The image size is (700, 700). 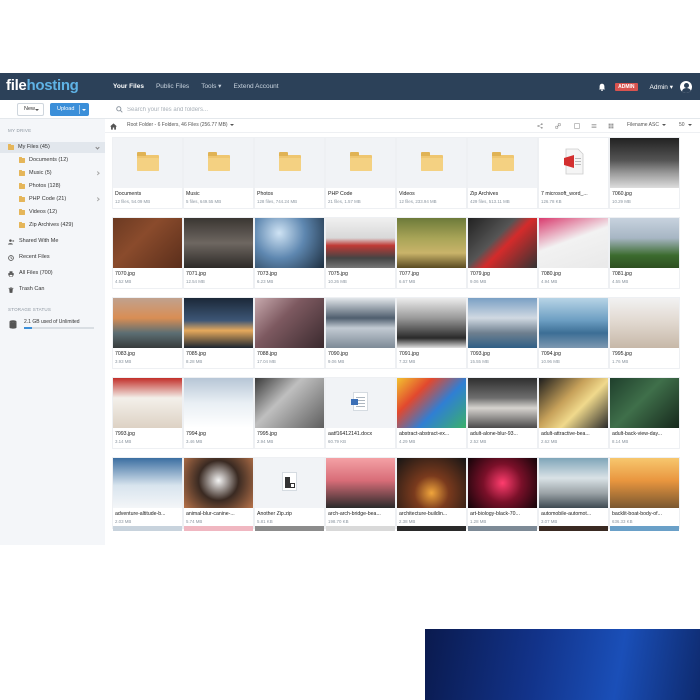 What do you see at coordinates (147, 493) in the screenshot?
I see `file-tile: adventure-altitude-b... 2.03 MB` at bounding box center [147, 493].